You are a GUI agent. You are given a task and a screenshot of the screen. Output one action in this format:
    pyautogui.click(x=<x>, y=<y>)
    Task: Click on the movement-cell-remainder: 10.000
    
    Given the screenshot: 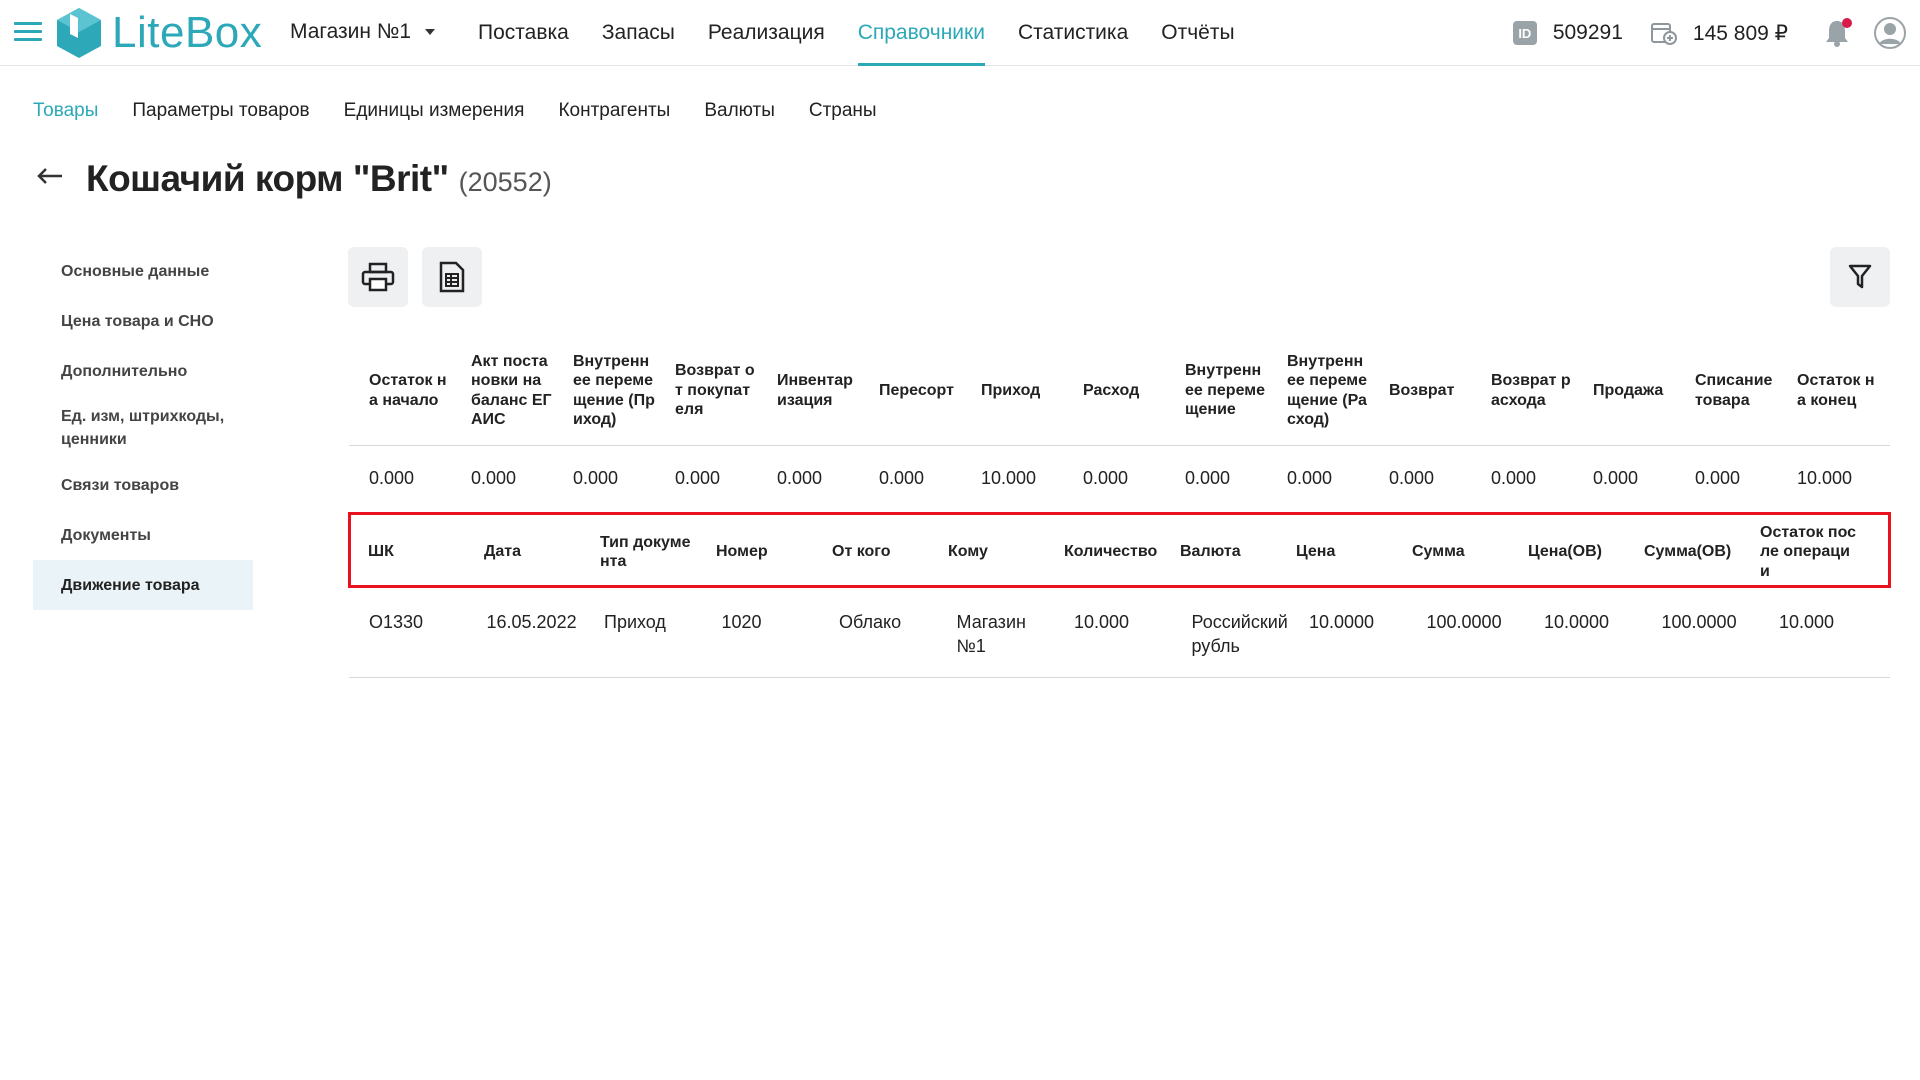 What is the action you would take?
    pyautogui.click(x=1807, y=622)
    